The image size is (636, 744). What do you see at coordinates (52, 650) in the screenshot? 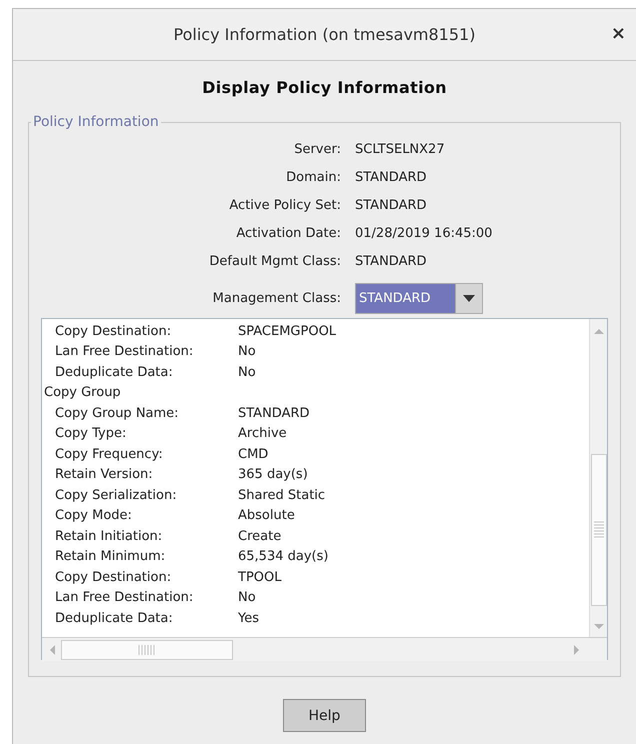
I see `scroll-left-arrow-icon` at bounding box center [52, 650].